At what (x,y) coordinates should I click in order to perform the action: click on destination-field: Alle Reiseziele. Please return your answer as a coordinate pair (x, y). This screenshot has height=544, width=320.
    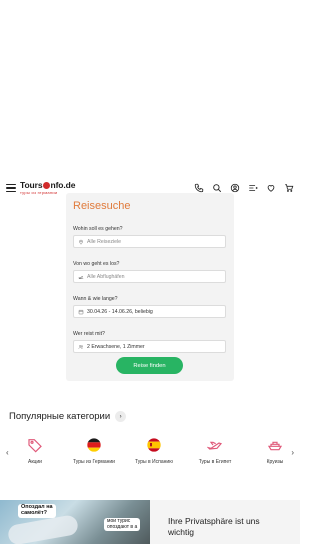
    Looking at the image, I should click on (149, 241).